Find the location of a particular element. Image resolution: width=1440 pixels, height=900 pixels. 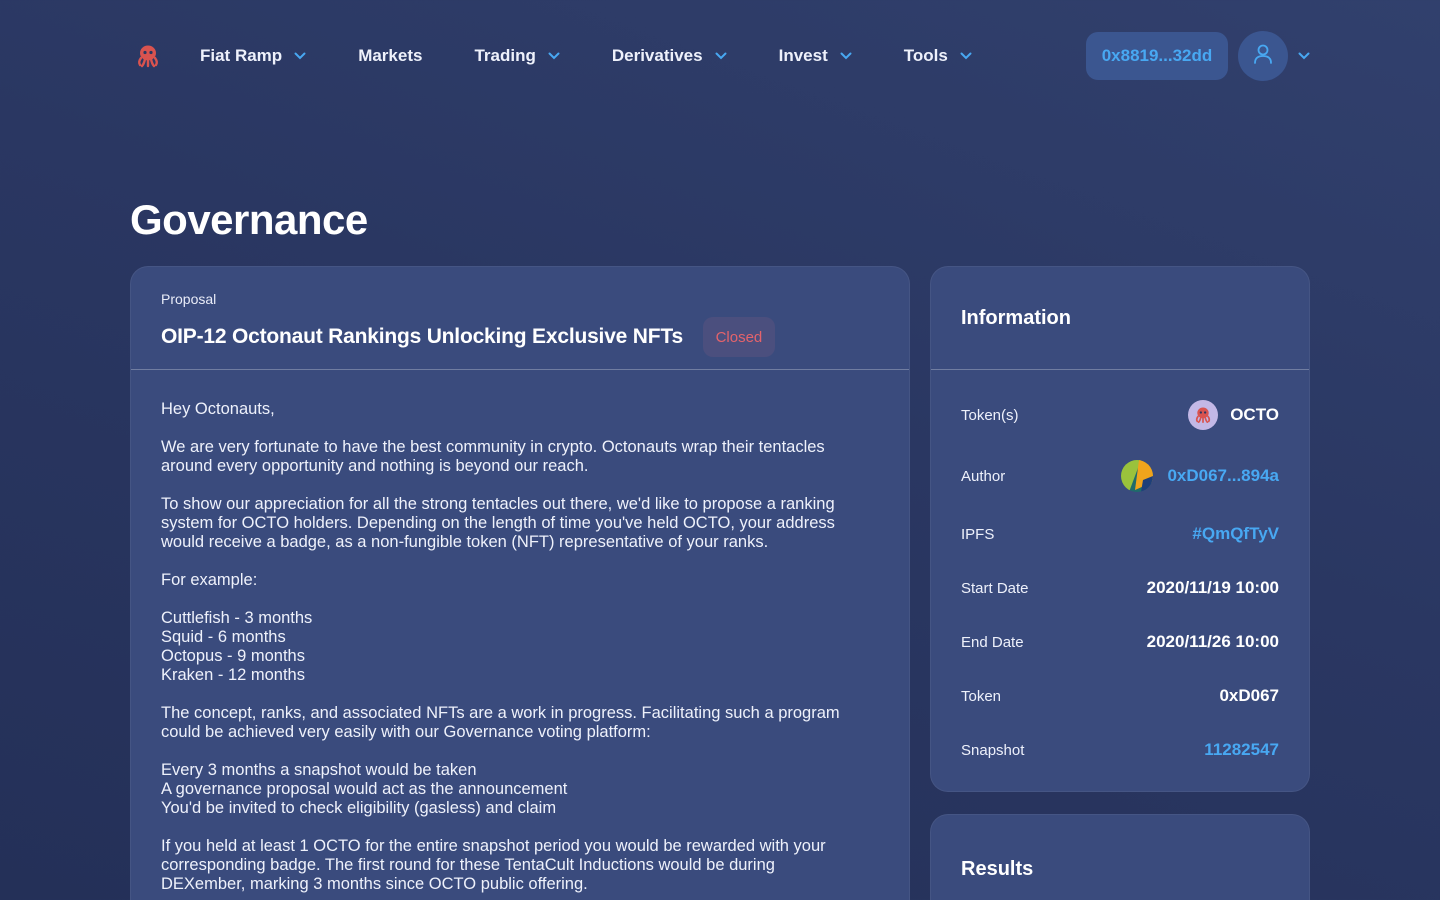

nav-trading-label: Trading is located at coordinates (505, 55).